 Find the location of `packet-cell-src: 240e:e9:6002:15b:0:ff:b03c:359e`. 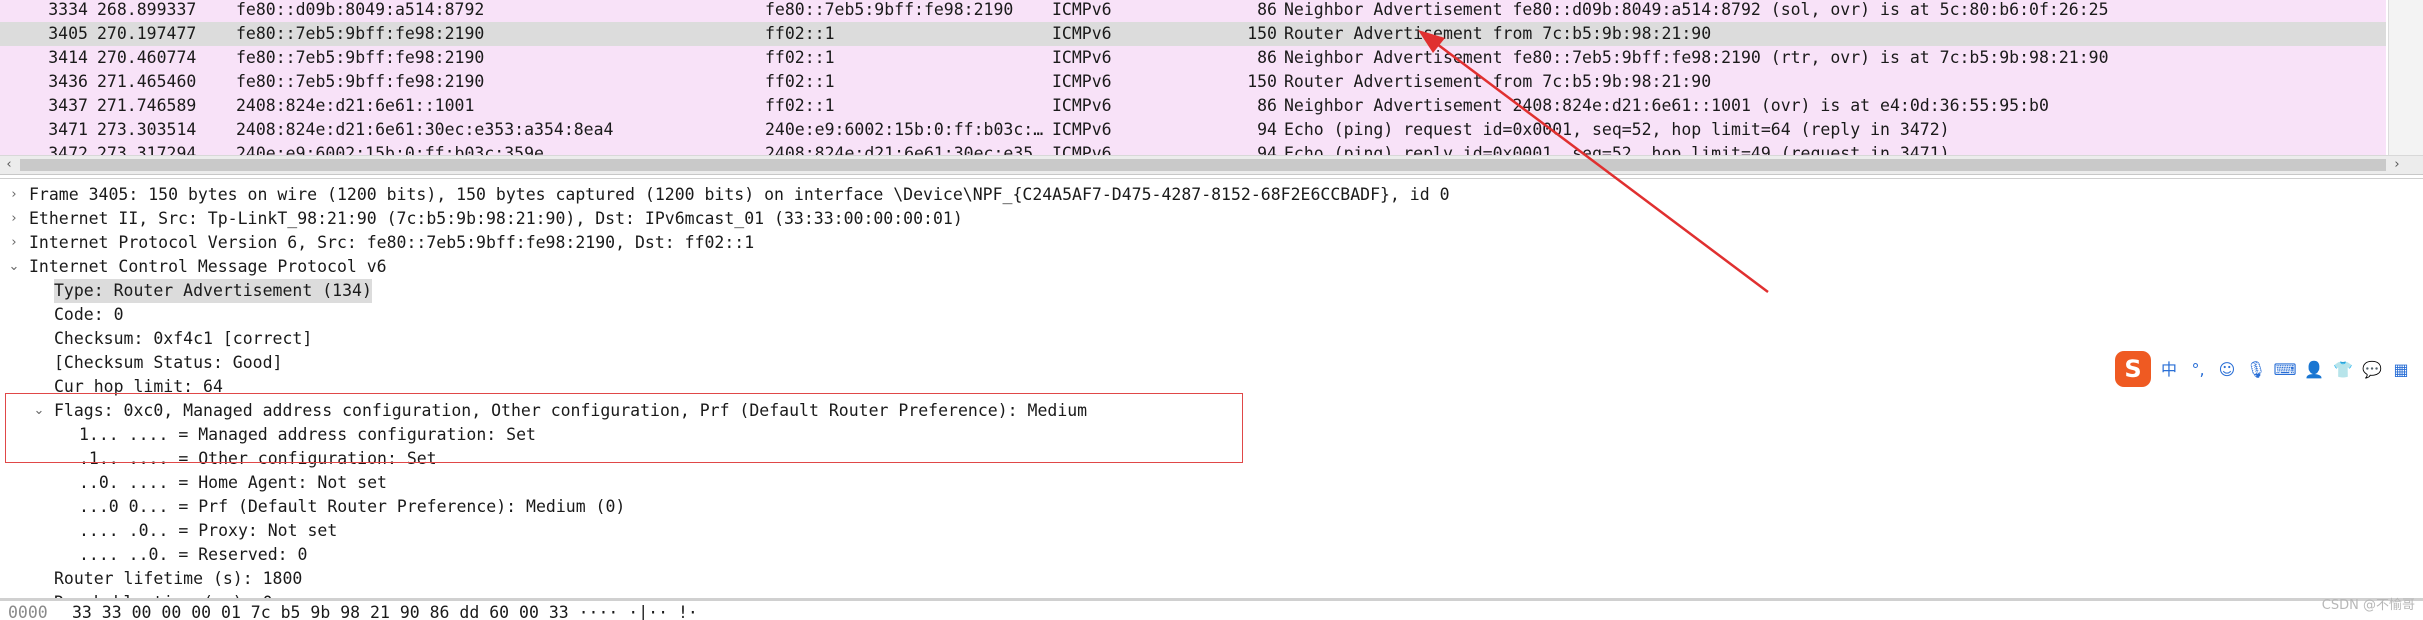

packet-cell-src: 240e:e9:6002:15b:0:ff:b03c:359e is located at coordinates (390, 149).